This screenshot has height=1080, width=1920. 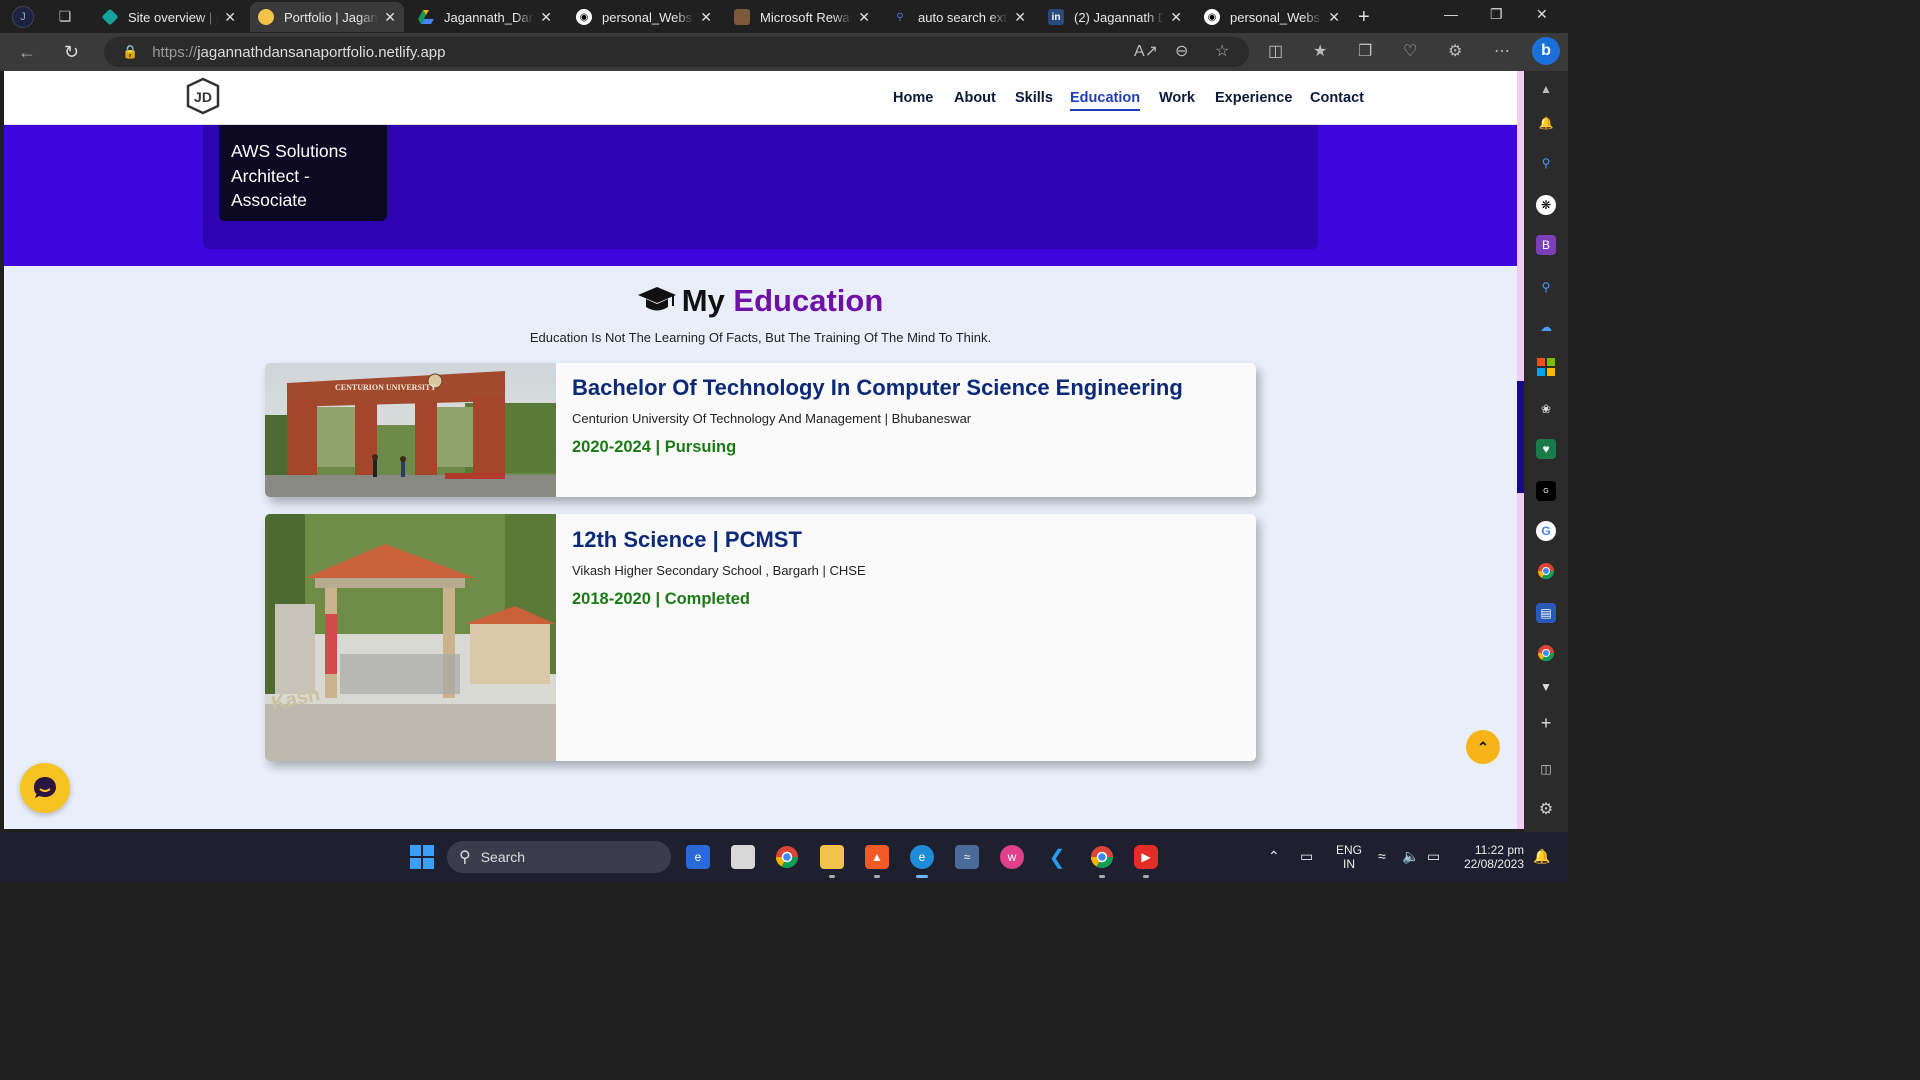 What do you see at coordinates (808, 300) in the screenshot?
I see `heading-accent: Education` at bounding box center [808, 300].